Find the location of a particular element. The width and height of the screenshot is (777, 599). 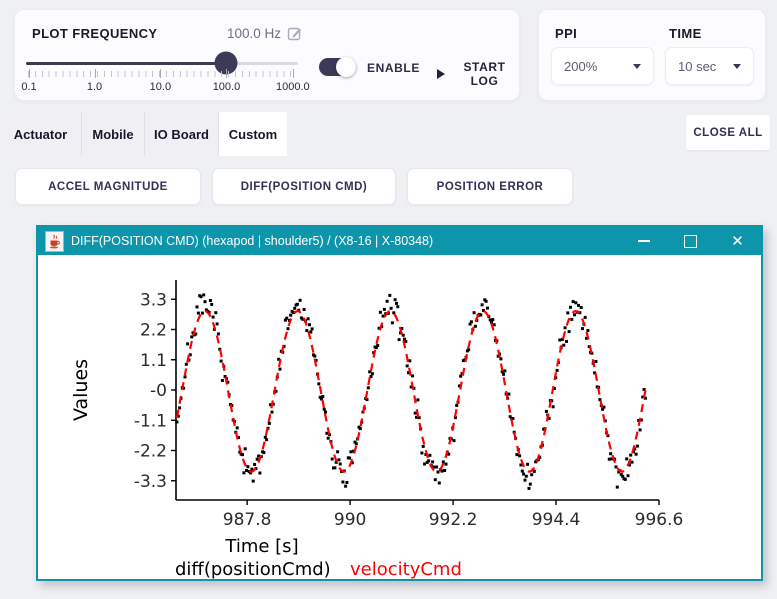

x-tick-label: 996.6 is located at coordinates (659, 520).